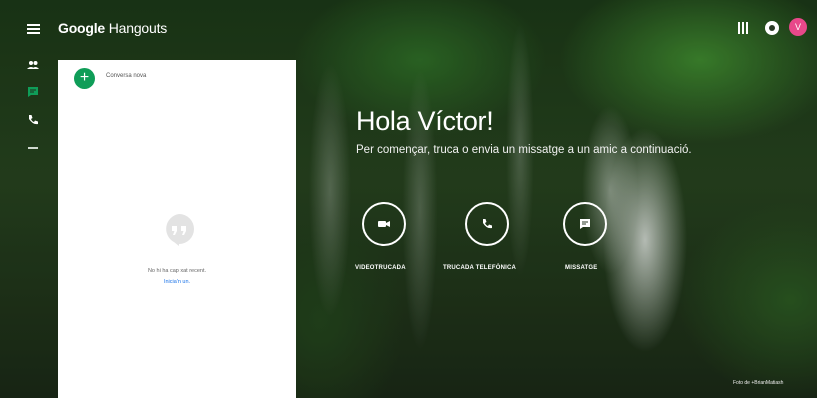  Describe the element at coordinates (33, 148) in the screenshot. I see `more-icon` at that location.